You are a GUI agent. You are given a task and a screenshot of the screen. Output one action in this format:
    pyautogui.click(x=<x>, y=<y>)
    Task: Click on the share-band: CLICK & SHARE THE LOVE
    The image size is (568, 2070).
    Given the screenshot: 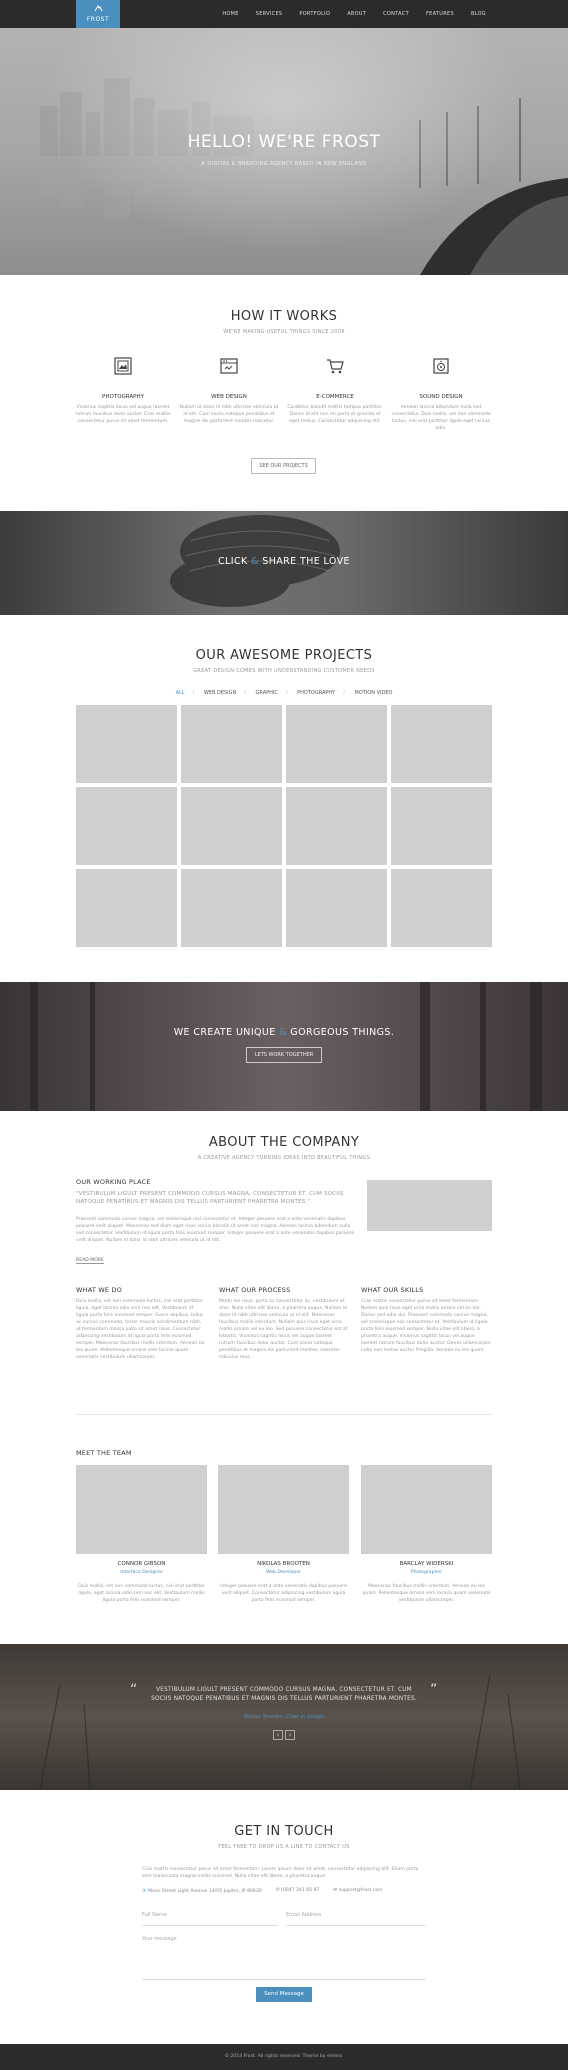 What is the action you would take?
    pyautogui.click(x=284, y=563)
    